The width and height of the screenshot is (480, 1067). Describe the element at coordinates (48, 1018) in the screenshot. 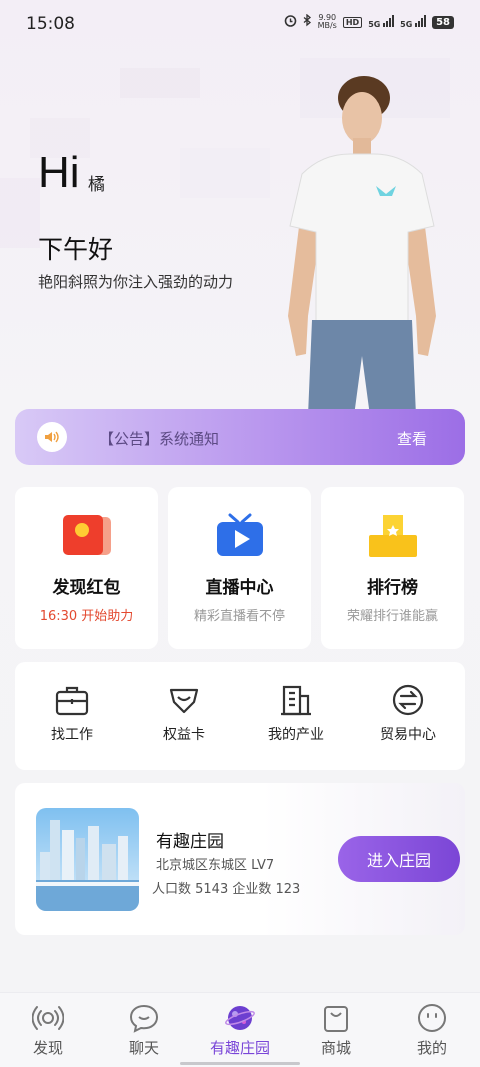

I see `broadcast-icon` at that location.